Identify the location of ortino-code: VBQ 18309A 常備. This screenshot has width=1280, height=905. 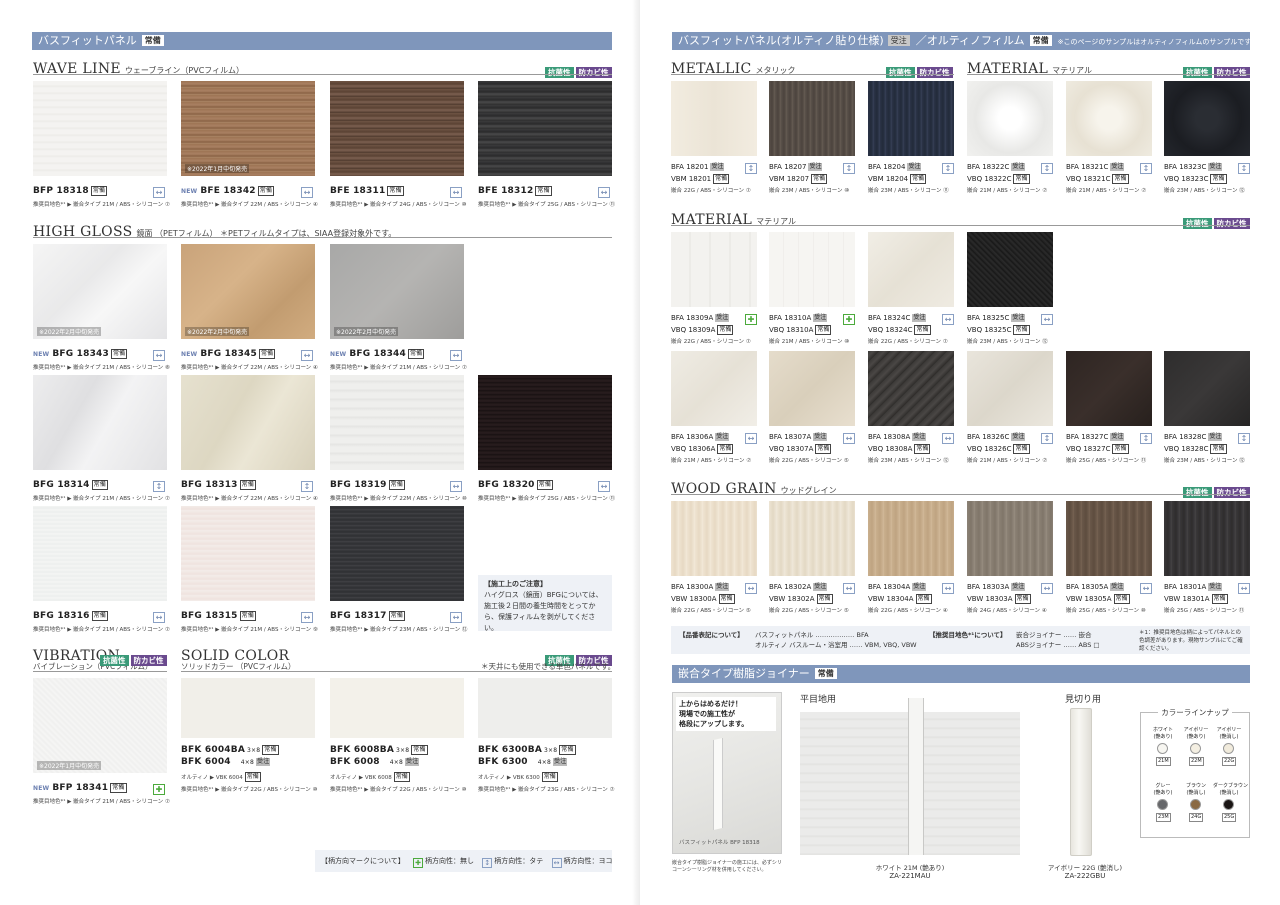
(702, 330).